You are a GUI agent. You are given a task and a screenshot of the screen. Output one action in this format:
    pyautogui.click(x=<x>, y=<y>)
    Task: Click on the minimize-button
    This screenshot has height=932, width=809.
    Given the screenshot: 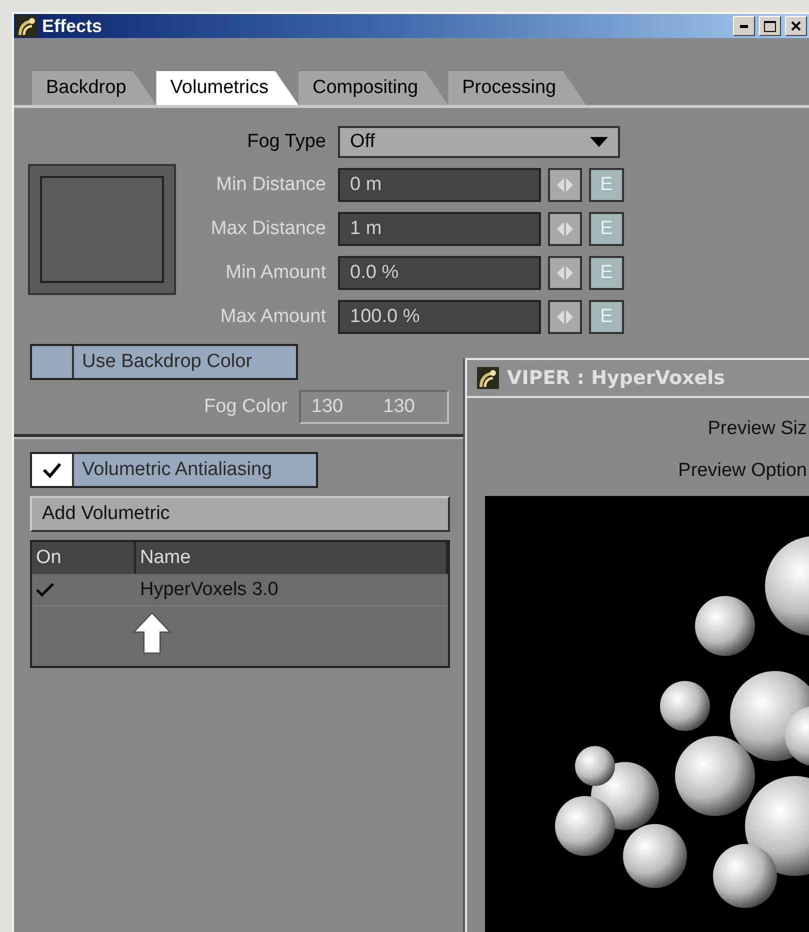 What is the action you would take?
    pyautogui.click(x=744, y=26)
    